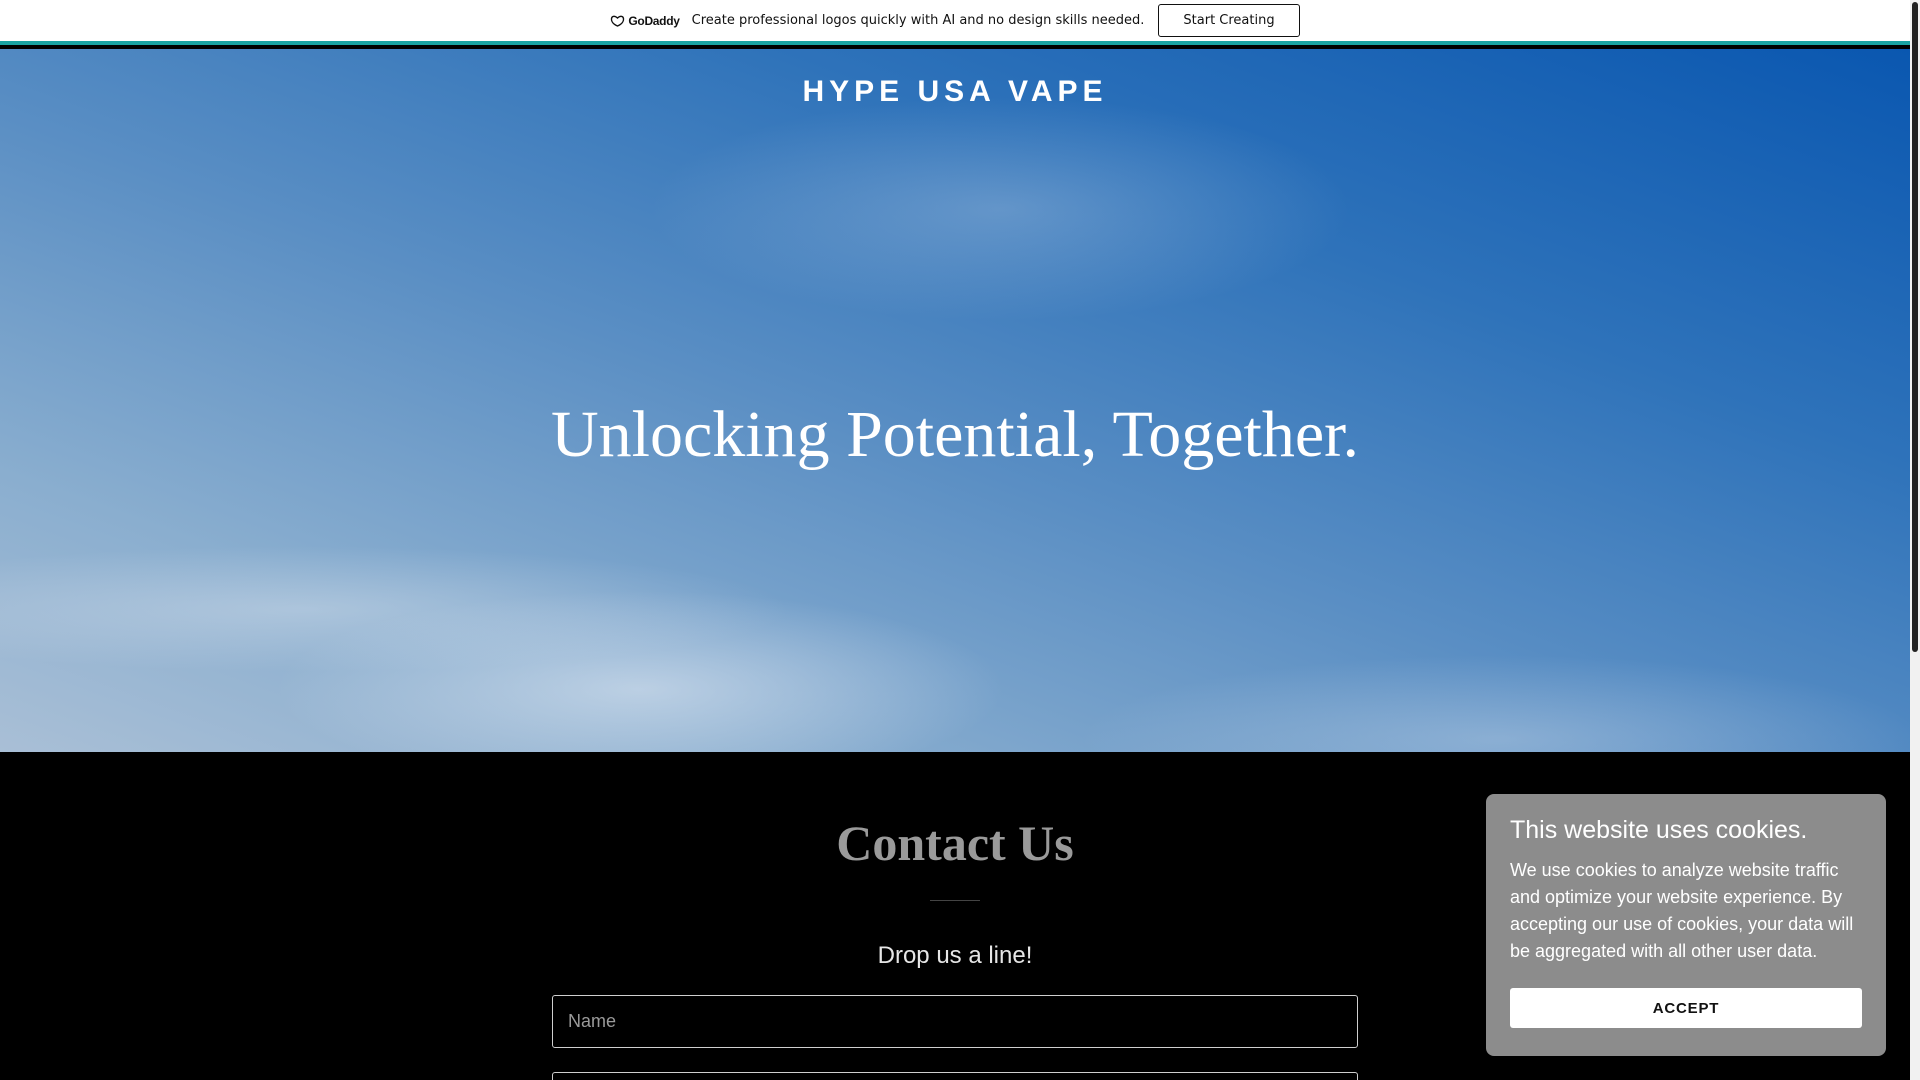  Describe the element at coordinates (1229, 20) in the screenshot. I see `start-creating-button: Start Creating` at that location.